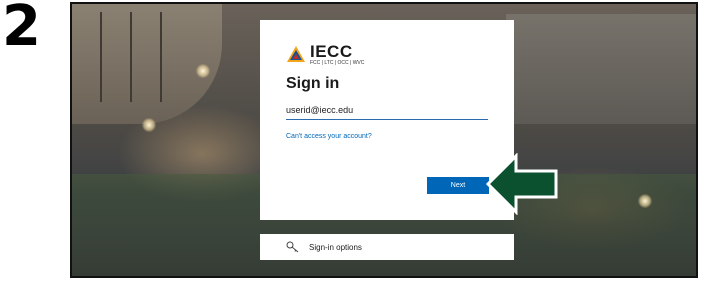 The width and height of the screenshot is (707, 285). Describe the element at coordinates (387, 136) in the screenshot. I see `cant-access-link: Can't access your account?` at that location.